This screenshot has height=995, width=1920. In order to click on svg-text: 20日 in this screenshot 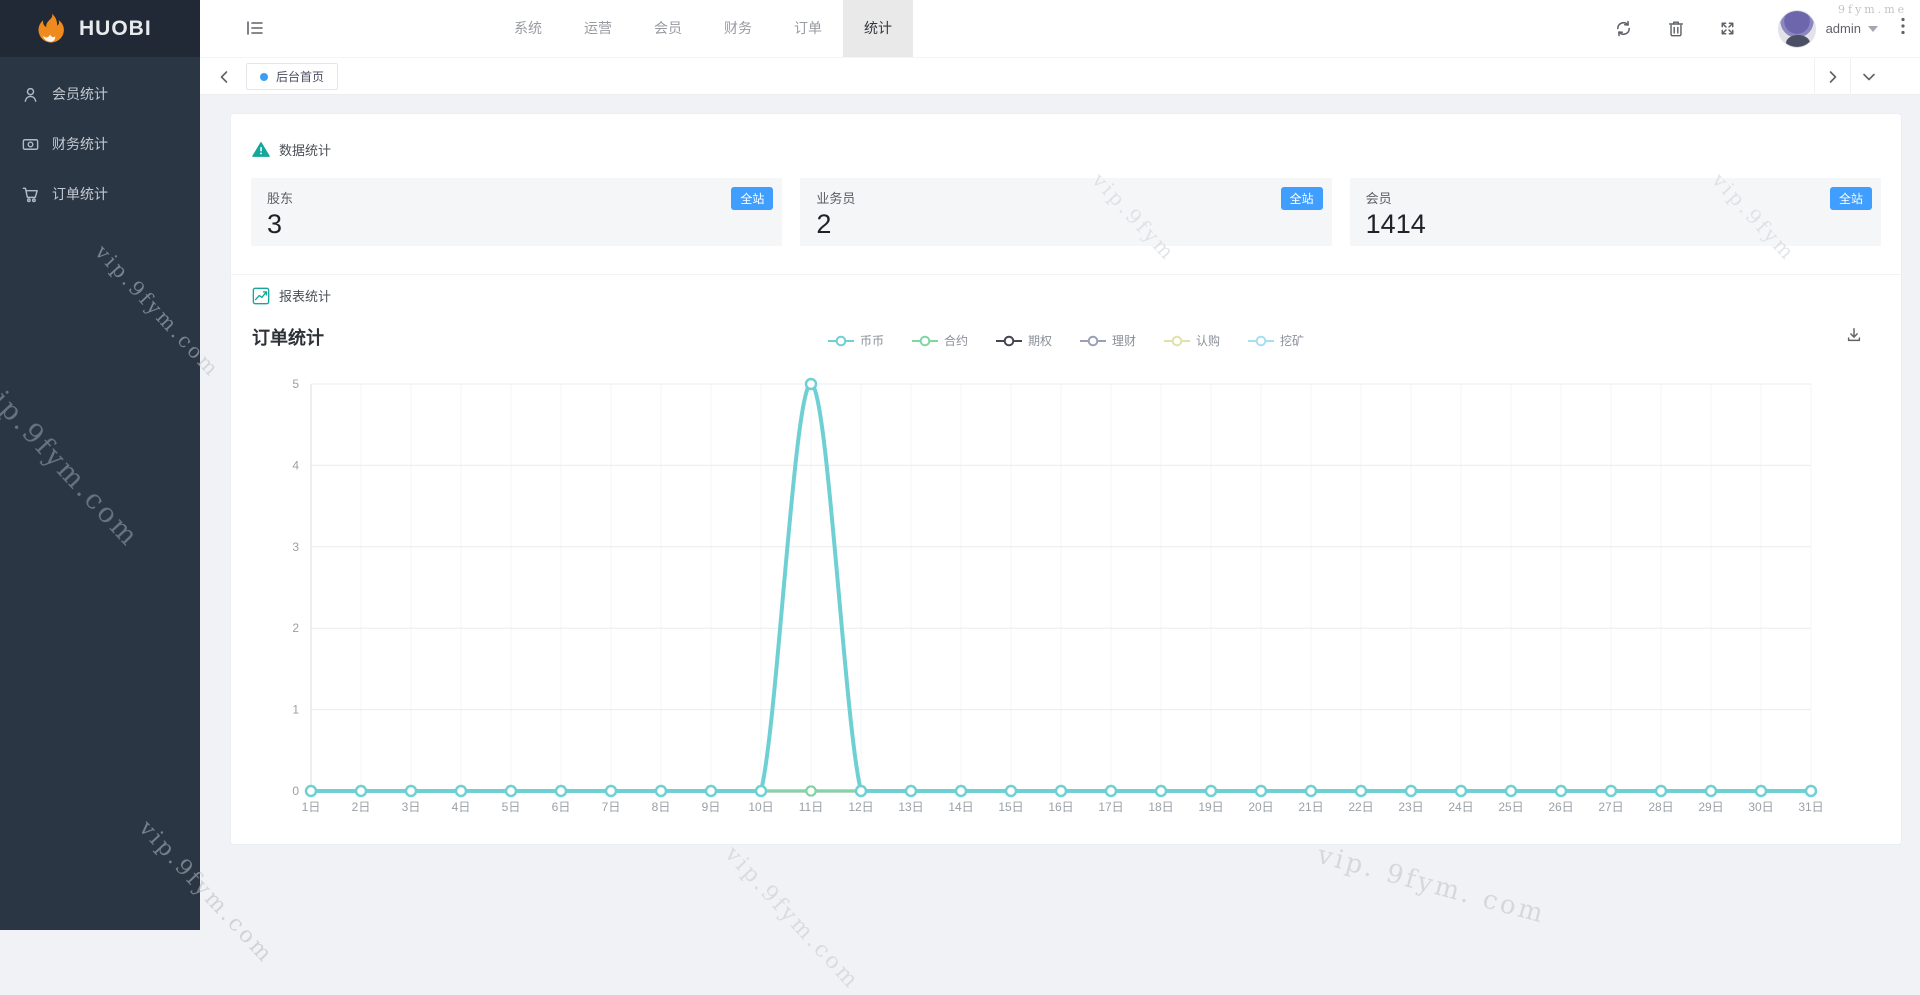, I will do `click(1260, 807)`.